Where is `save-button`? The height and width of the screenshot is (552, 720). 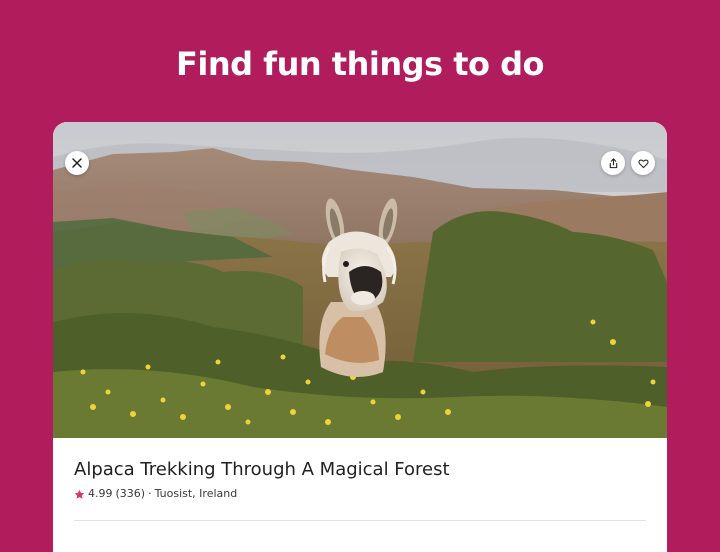
save-button is located at coordinates (643, 163).